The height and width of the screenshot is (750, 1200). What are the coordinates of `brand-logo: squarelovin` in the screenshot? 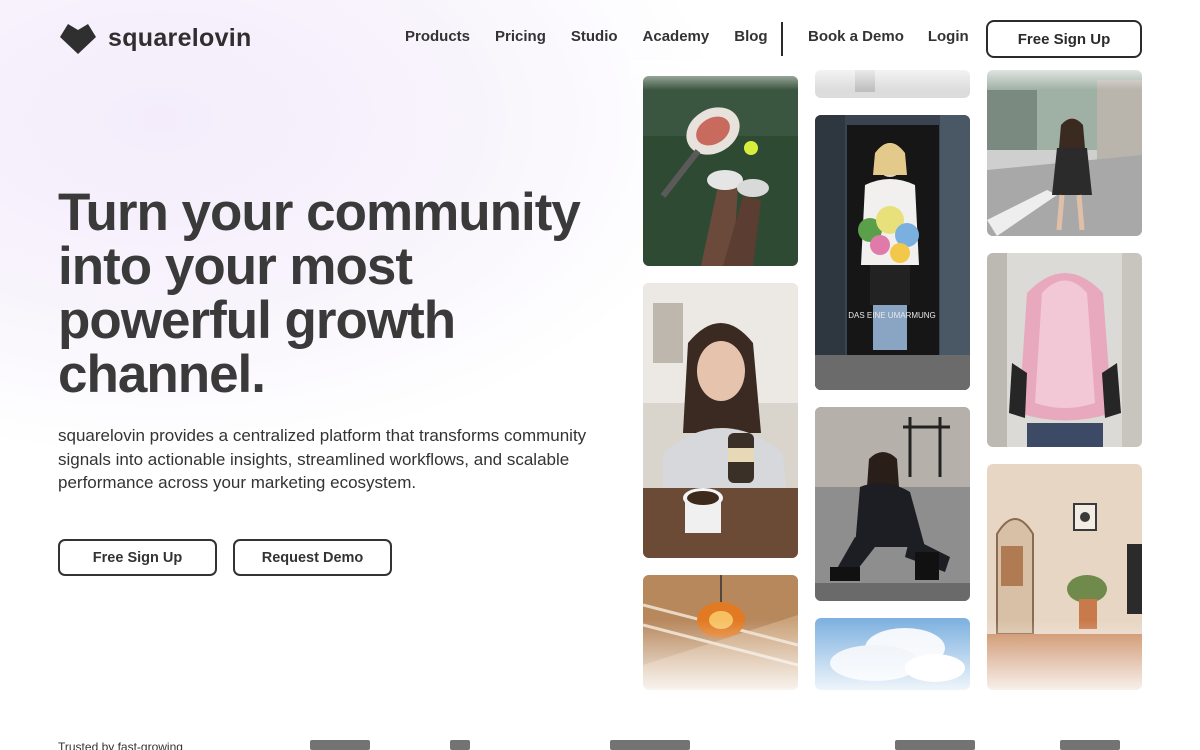 It's located at (155, 38).